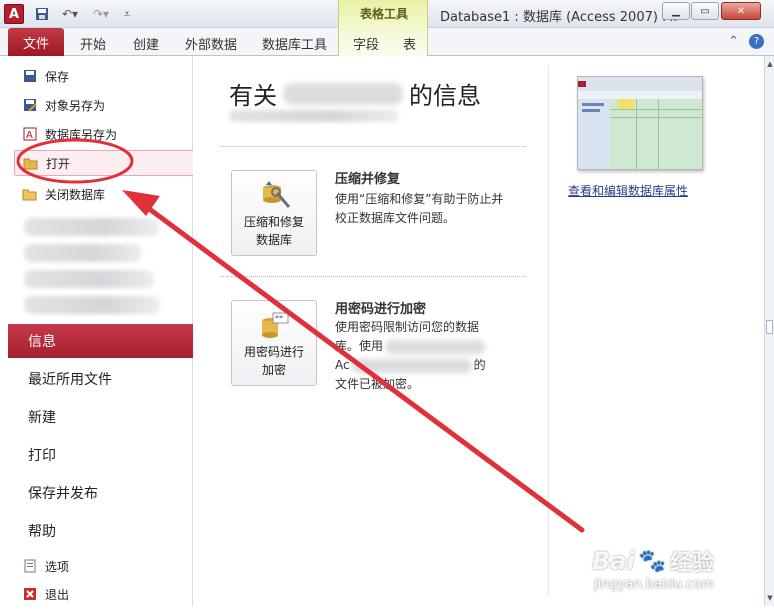  Describe the element at coordinates (383, 14) in the screenshot. I see `context-group-label: 表格工具` at that location.